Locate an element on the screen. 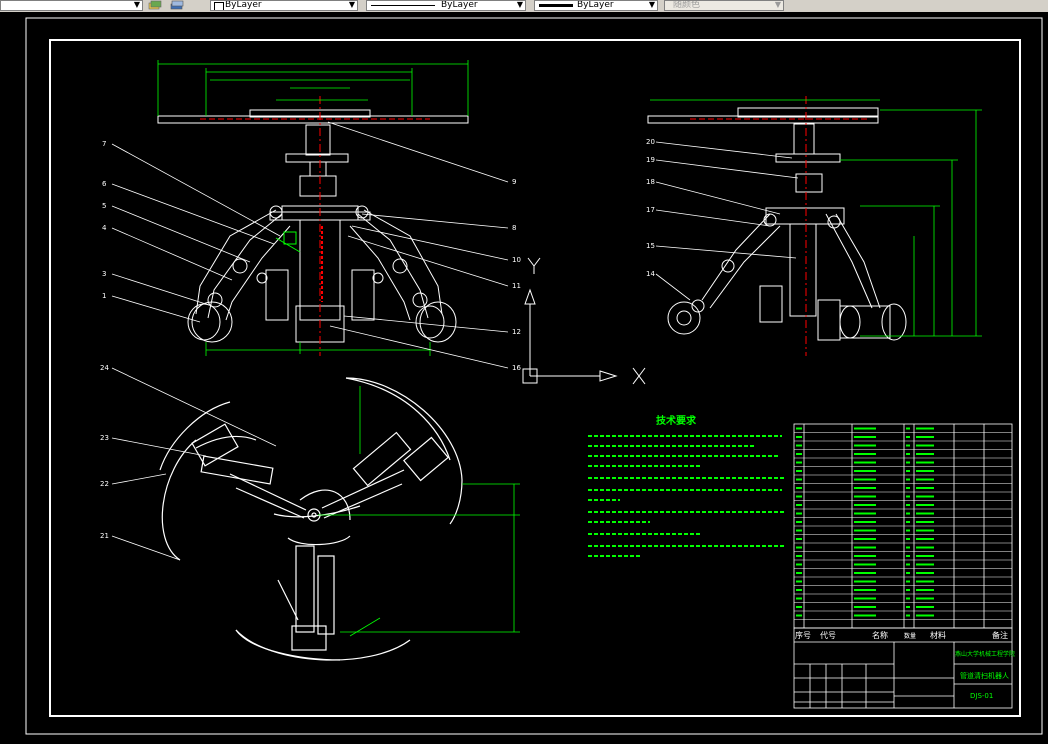 This screenshot has width=1048, height=744. linetype-combo-value: ByLayer is located at coordinates (459, 5).